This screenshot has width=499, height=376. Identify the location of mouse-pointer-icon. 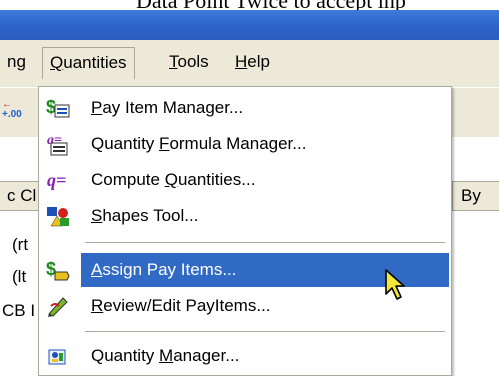
(398, 286).